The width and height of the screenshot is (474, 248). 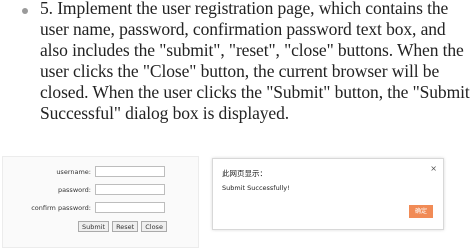 I want to click on confirm-password-row: confirm password:, so click(x=100, y=208).